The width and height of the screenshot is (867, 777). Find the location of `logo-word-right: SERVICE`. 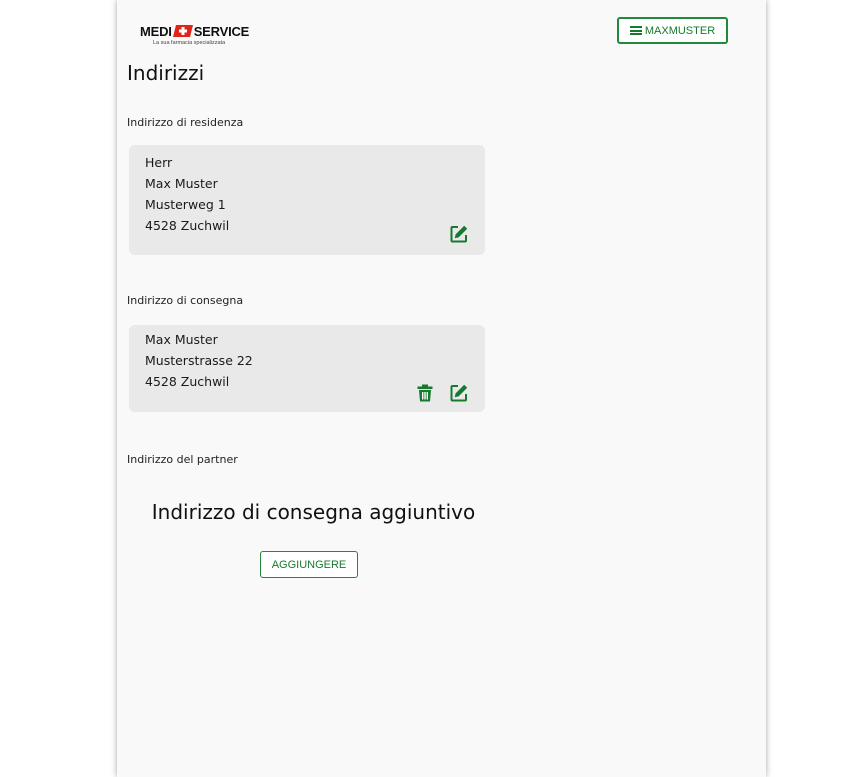

logo-word-right: SERVICE is located at coordinates (221, 31).